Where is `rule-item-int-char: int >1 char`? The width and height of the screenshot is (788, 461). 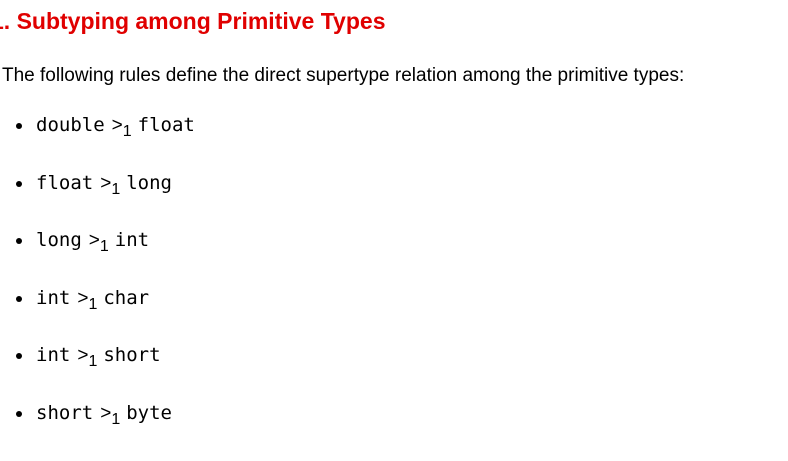
rule-item-int-char: int >1 char is located at coordinates (97, 312).